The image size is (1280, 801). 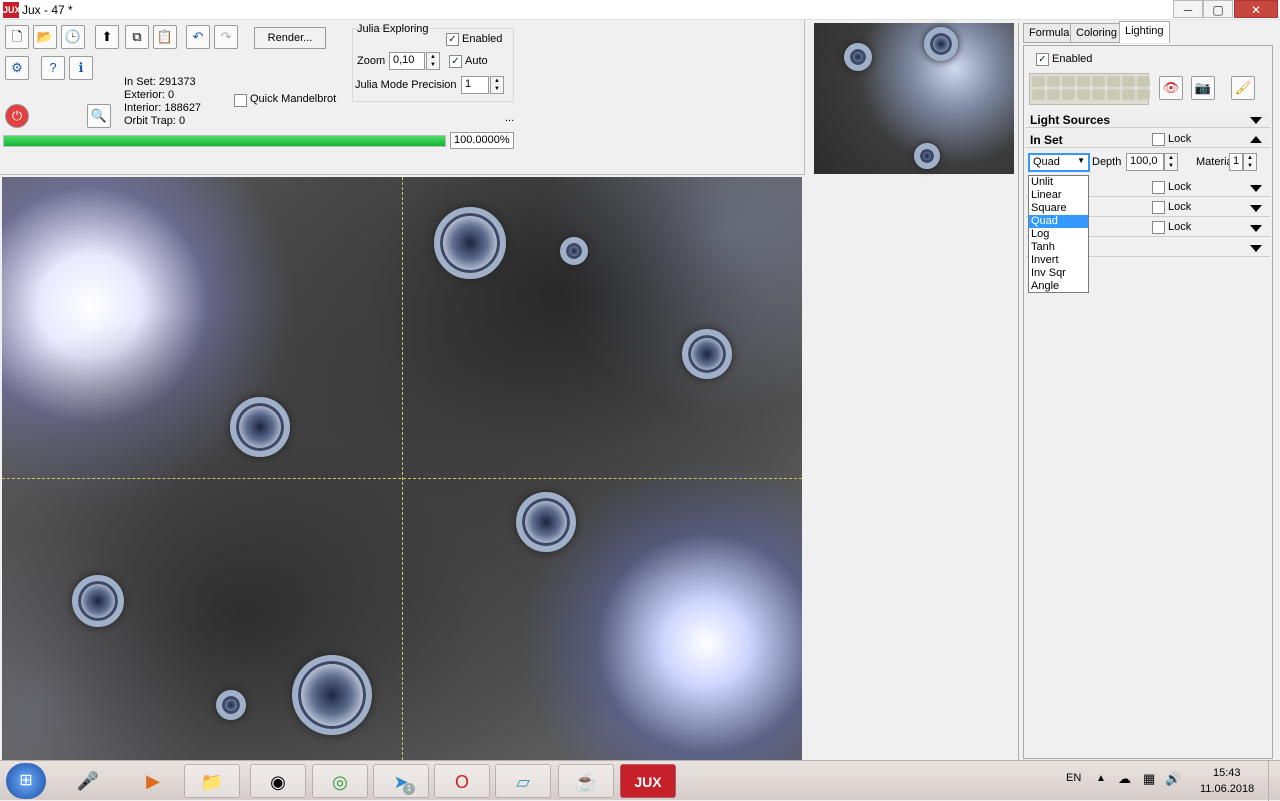 I want to click on lighting-mode-select: Quad ▼, so click(x=1059, y=162).